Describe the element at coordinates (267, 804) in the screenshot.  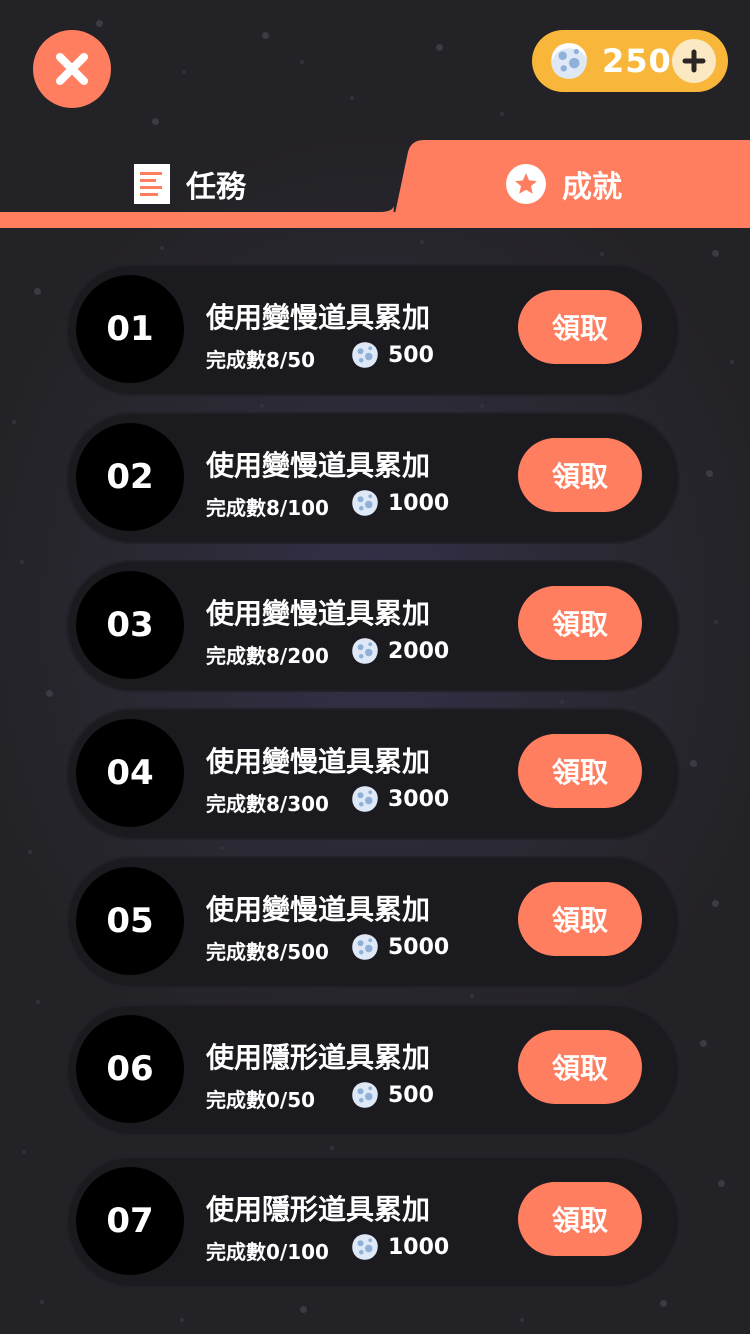
I see `achievement-progress: 完成數8/300` at that location.